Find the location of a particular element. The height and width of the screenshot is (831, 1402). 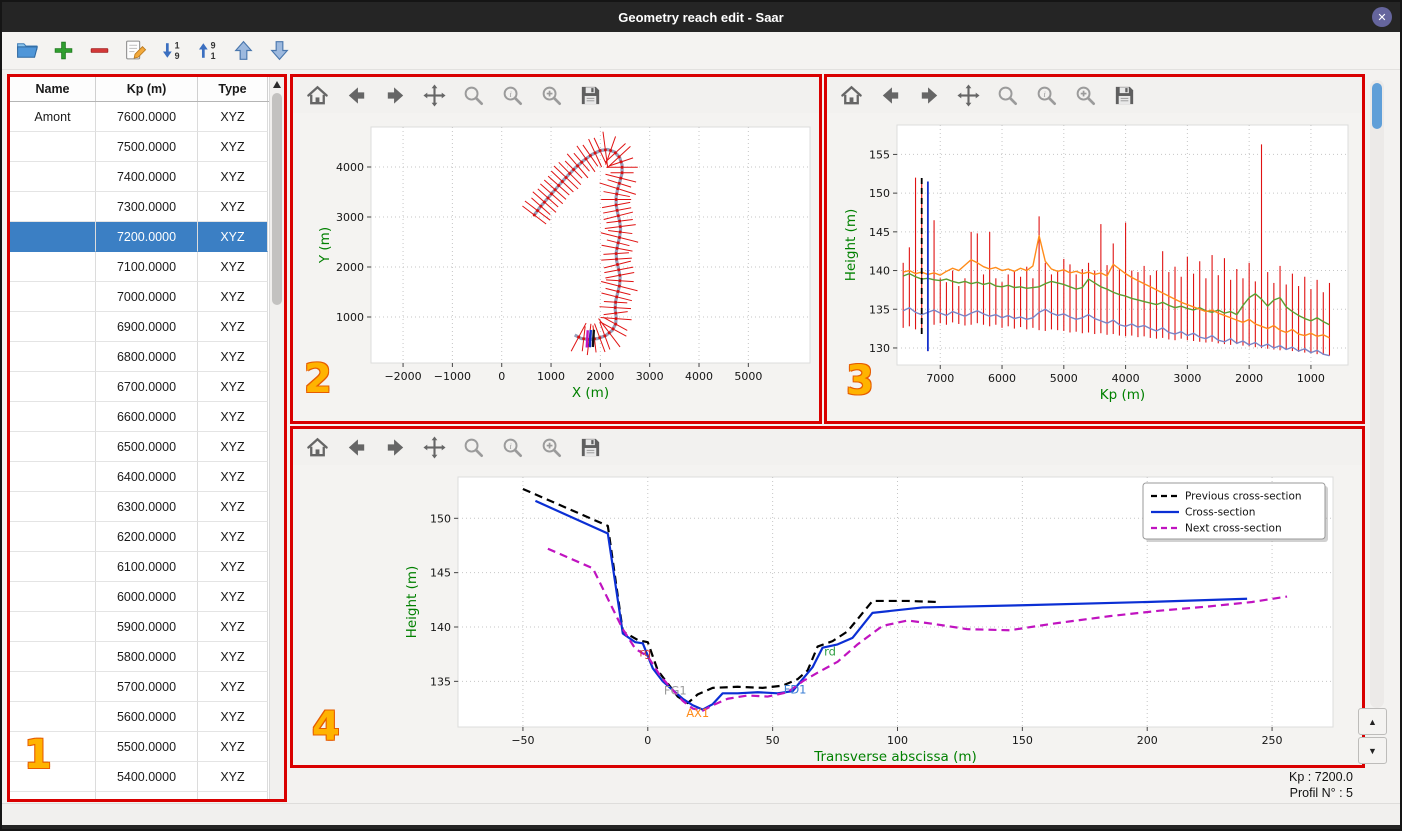

add-row-icon is located at coordinates (63, 50).